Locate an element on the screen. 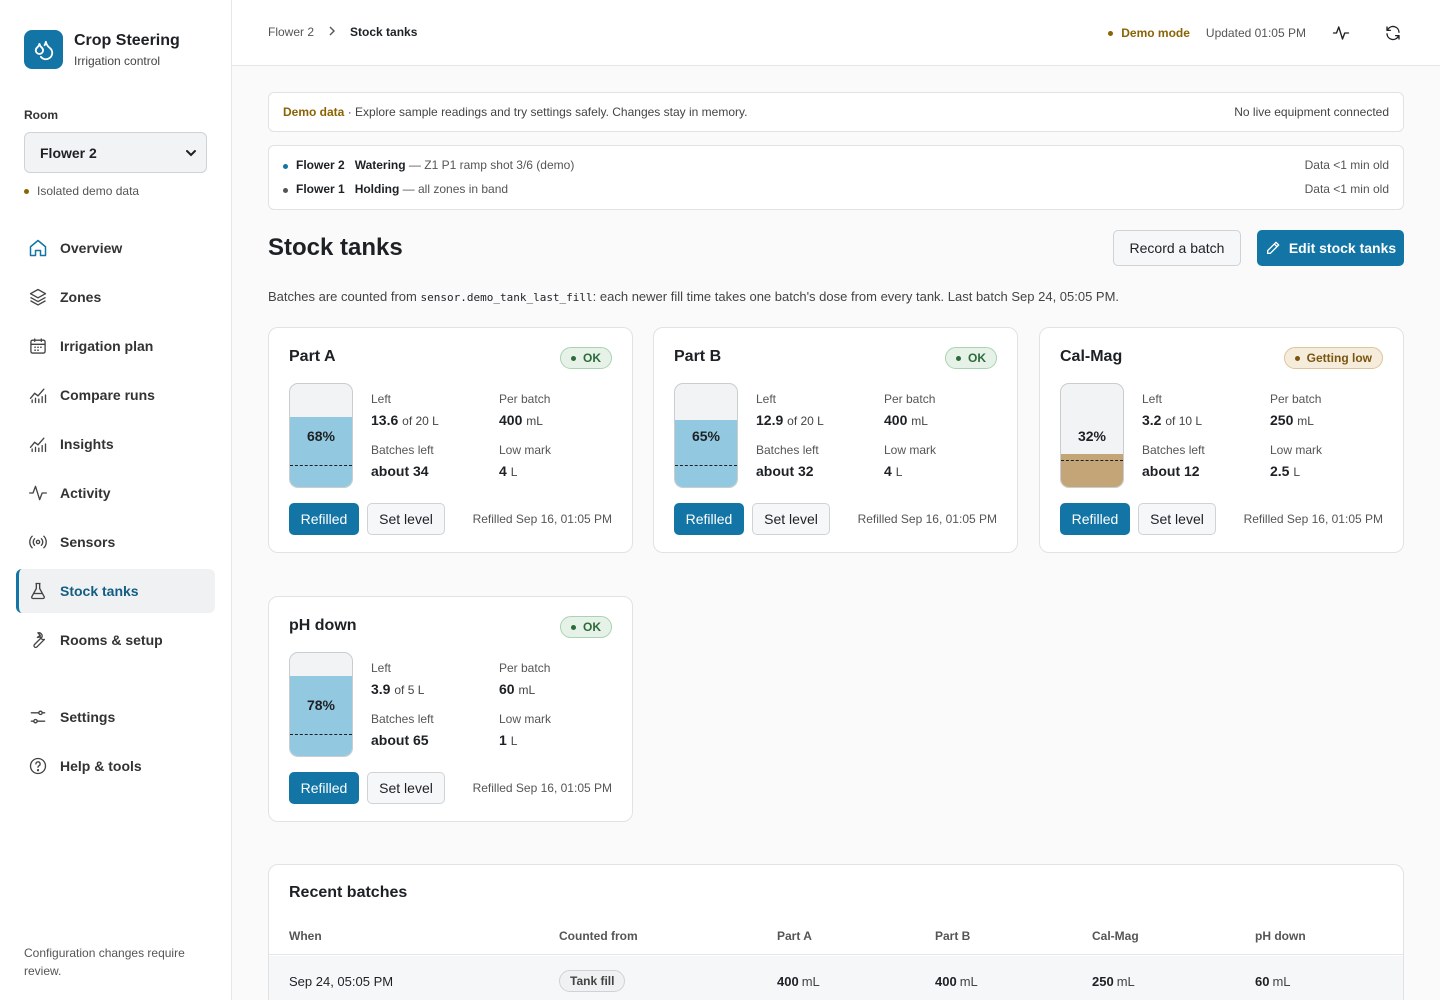 This screenshot has width=1440, height=1000. stat-per-batch: Per batch 250 mL is located at coordinates (1295, 410).